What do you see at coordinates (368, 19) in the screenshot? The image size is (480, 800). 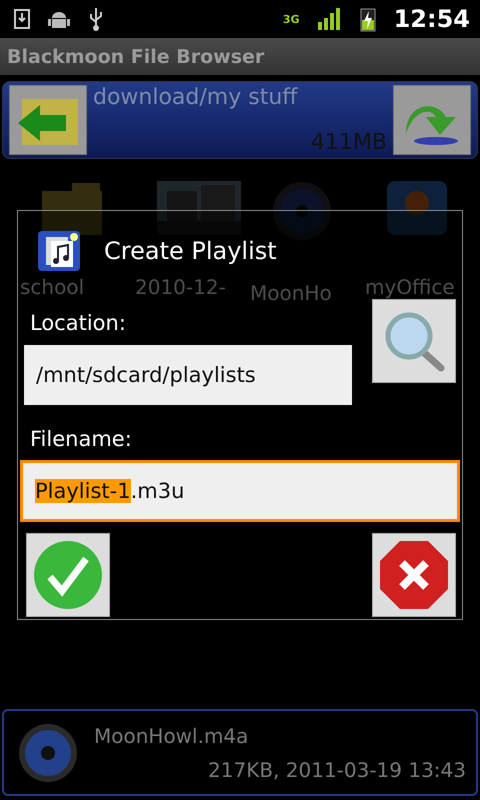 I see `battery-icon` at bounding box center [368, 19].